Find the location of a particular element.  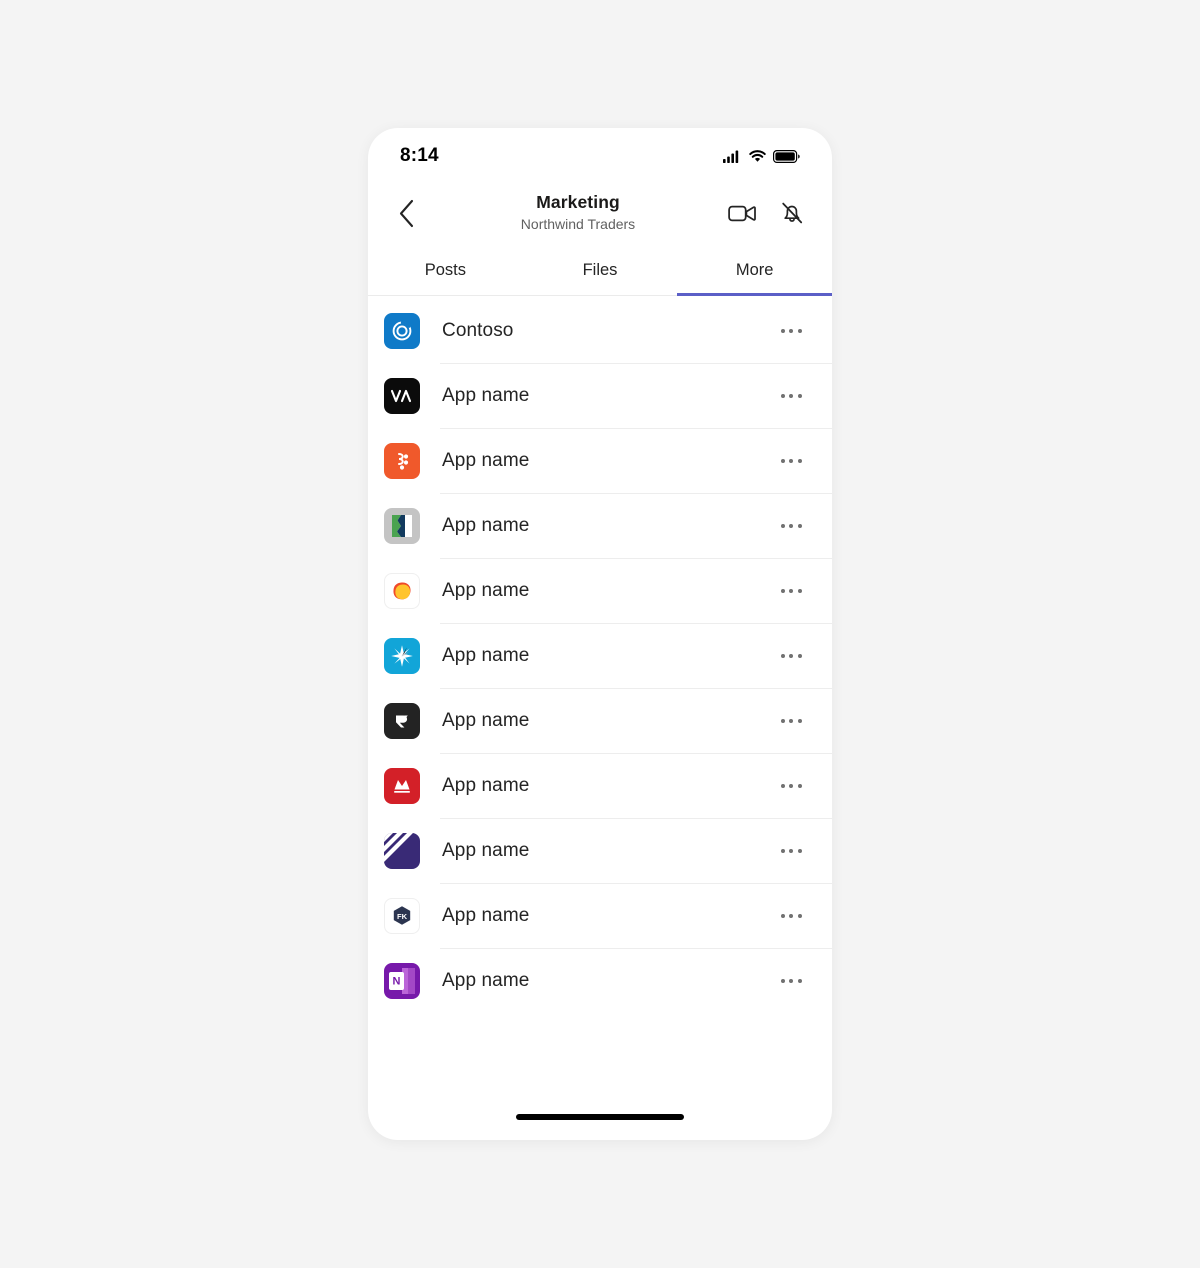

page-subtitle: Northwind Traders is located at coordinates (578, 223).